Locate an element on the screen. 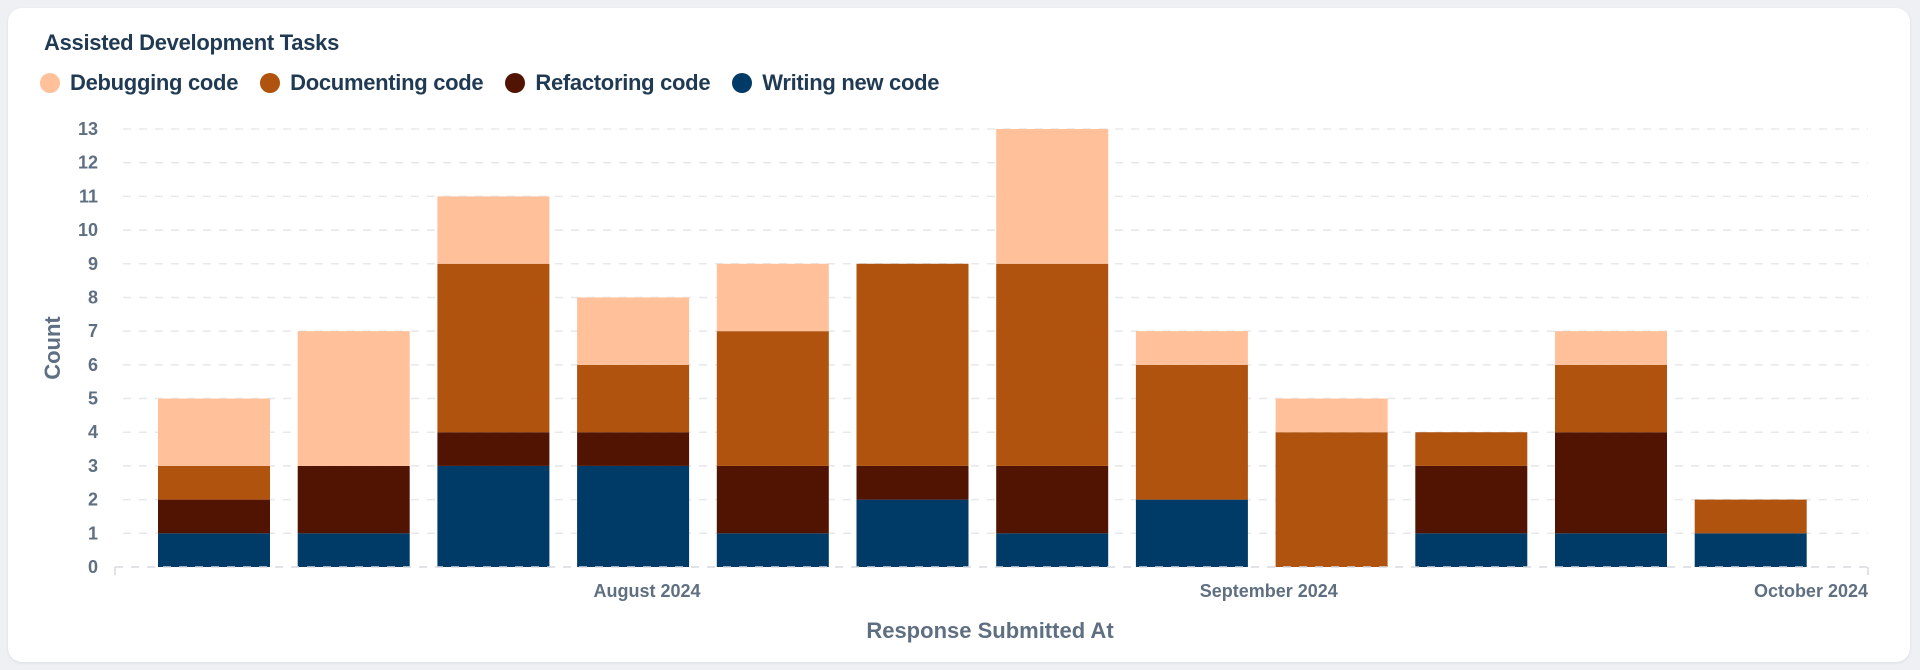 The height and width of the screenshot is (670, 1920). y-tick-label: 1 is located at coordinates (93, 533).